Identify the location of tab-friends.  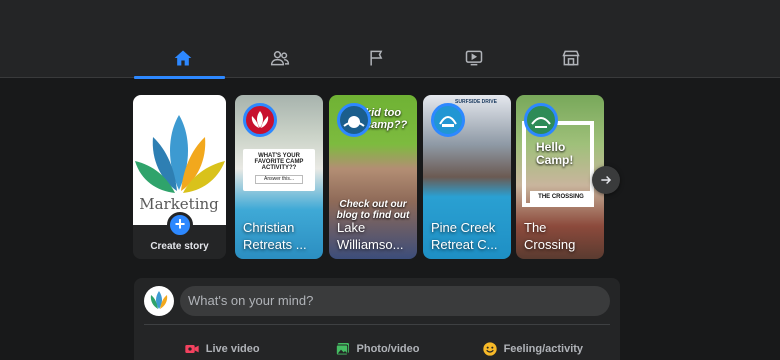
(279, 58).